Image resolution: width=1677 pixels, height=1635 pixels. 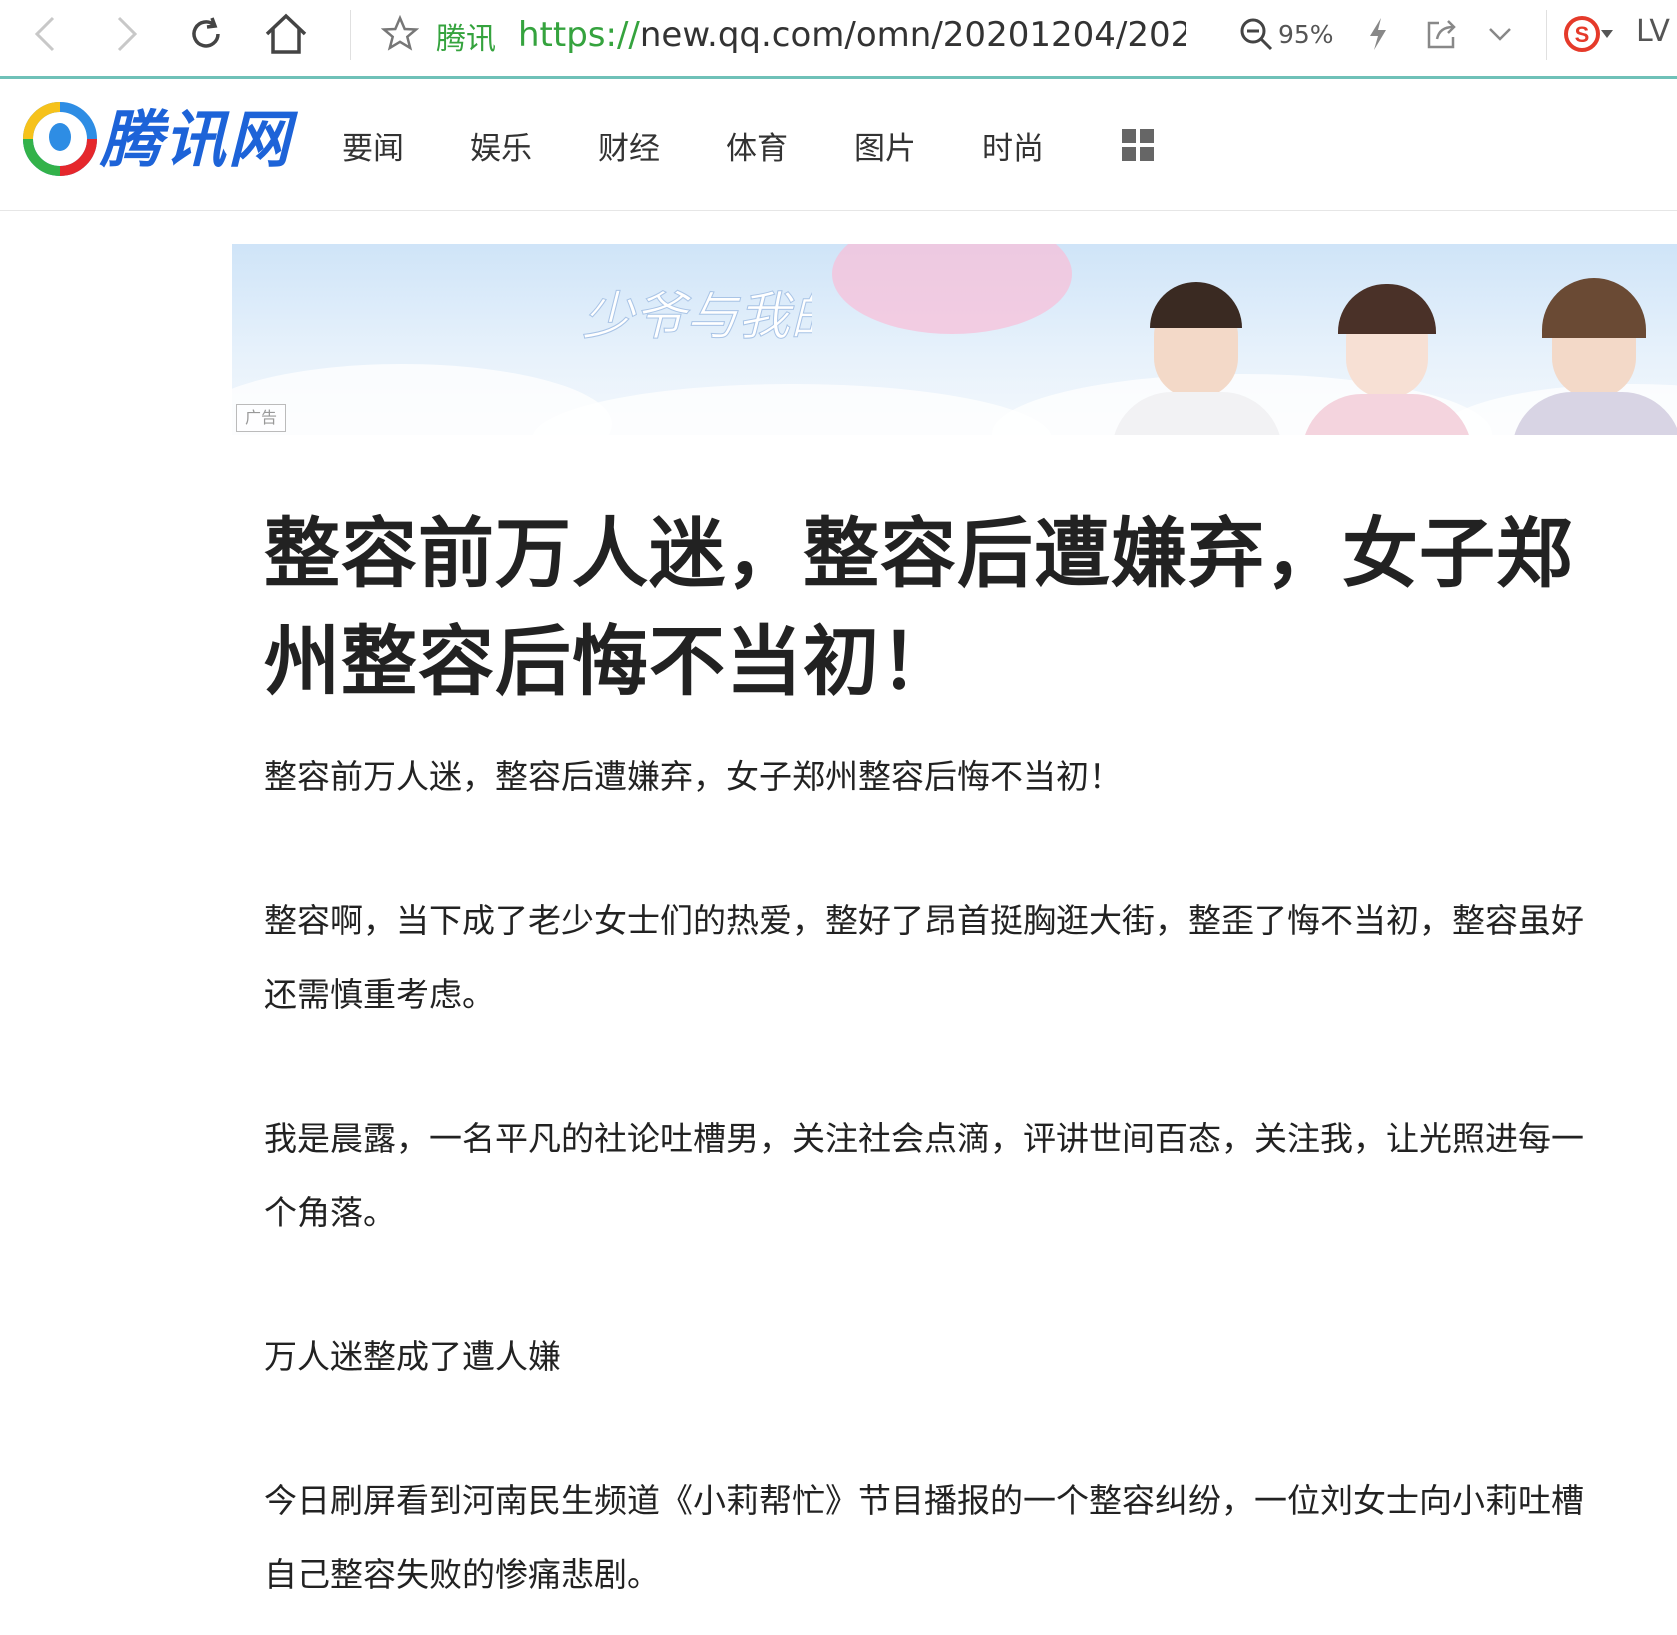 I want to click on ad-label: 广告, so click(x=261, y=418).